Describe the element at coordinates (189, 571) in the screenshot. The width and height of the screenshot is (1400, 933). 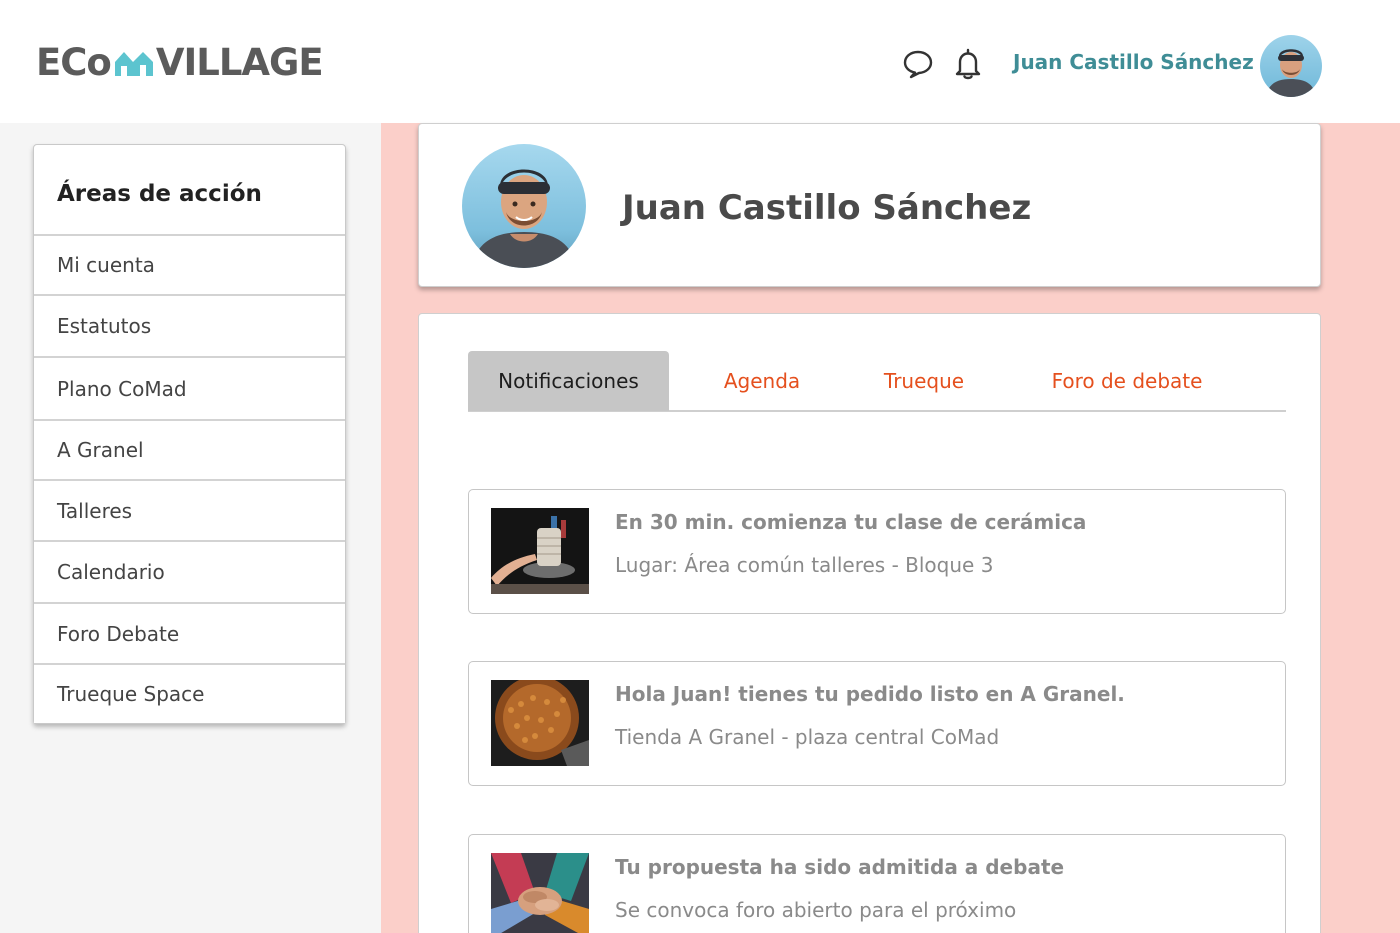
I see `sidebar-item-calendario: Calendario` at that location.